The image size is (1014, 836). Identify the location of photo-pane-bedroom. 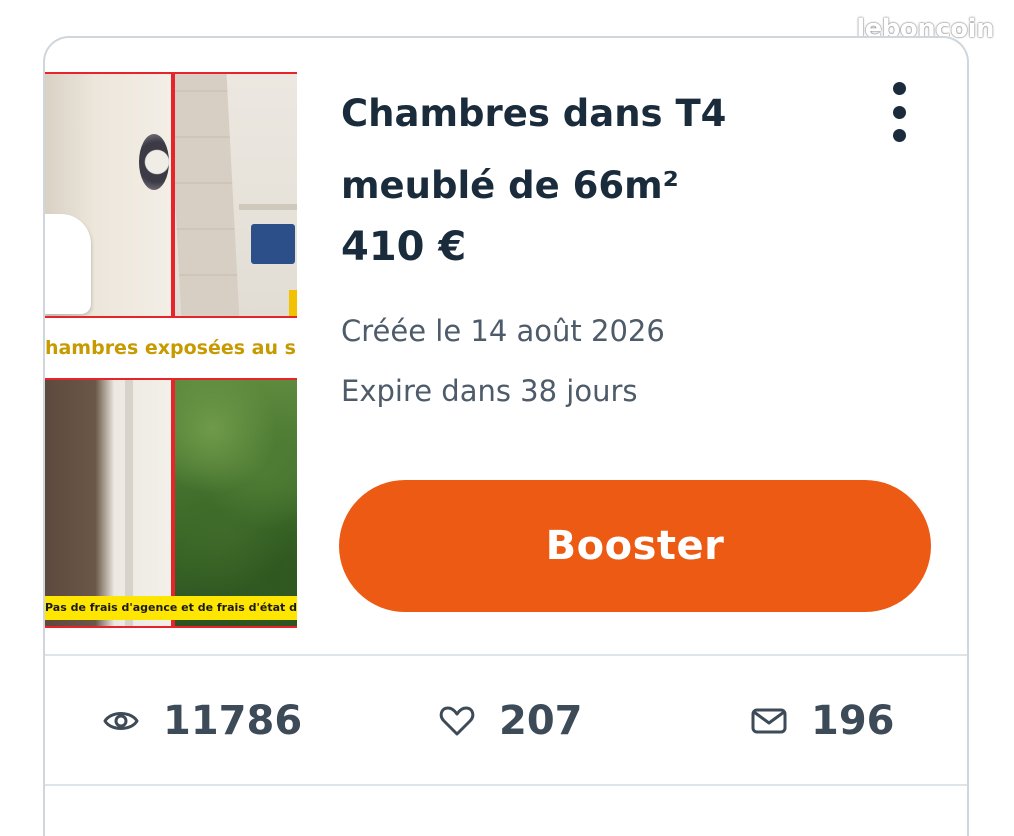
(109, 195).